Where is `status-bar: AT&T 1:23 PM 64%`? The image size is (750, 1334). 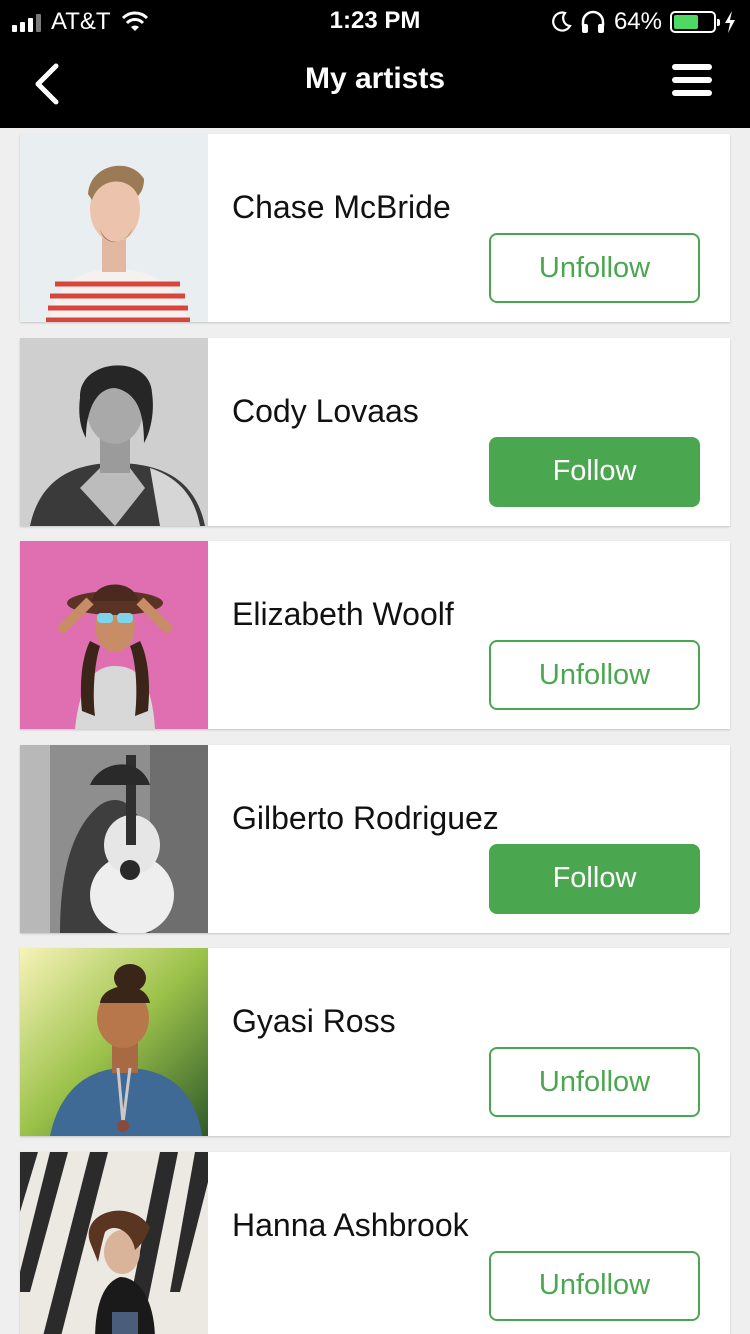
status-bar: AT&T 1:23 PM 64% is located at coordinates (375, 20).